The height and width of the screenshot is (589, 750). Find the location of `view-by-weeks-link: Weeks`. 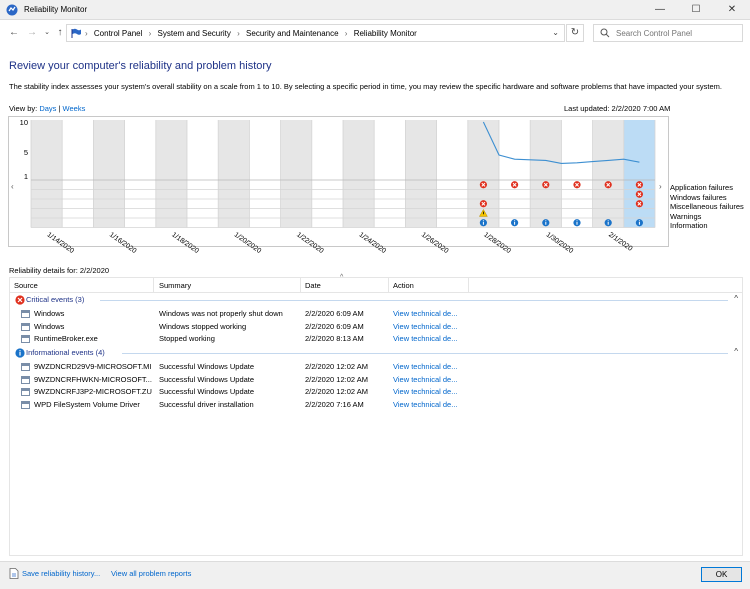

view-by-weeks-link: Weeks is located at coordinates (74, 108).